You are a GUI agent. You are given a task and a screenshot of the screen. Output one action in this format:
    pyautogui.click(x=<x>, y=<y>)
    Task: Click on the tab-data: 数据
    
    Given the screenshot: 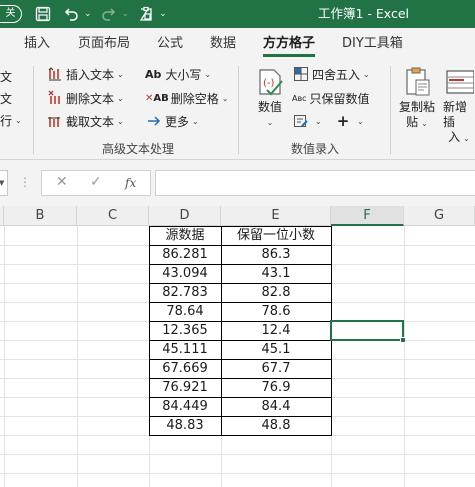 What is the action you would take?
    pyautogui.click(x=223, y=44)
    